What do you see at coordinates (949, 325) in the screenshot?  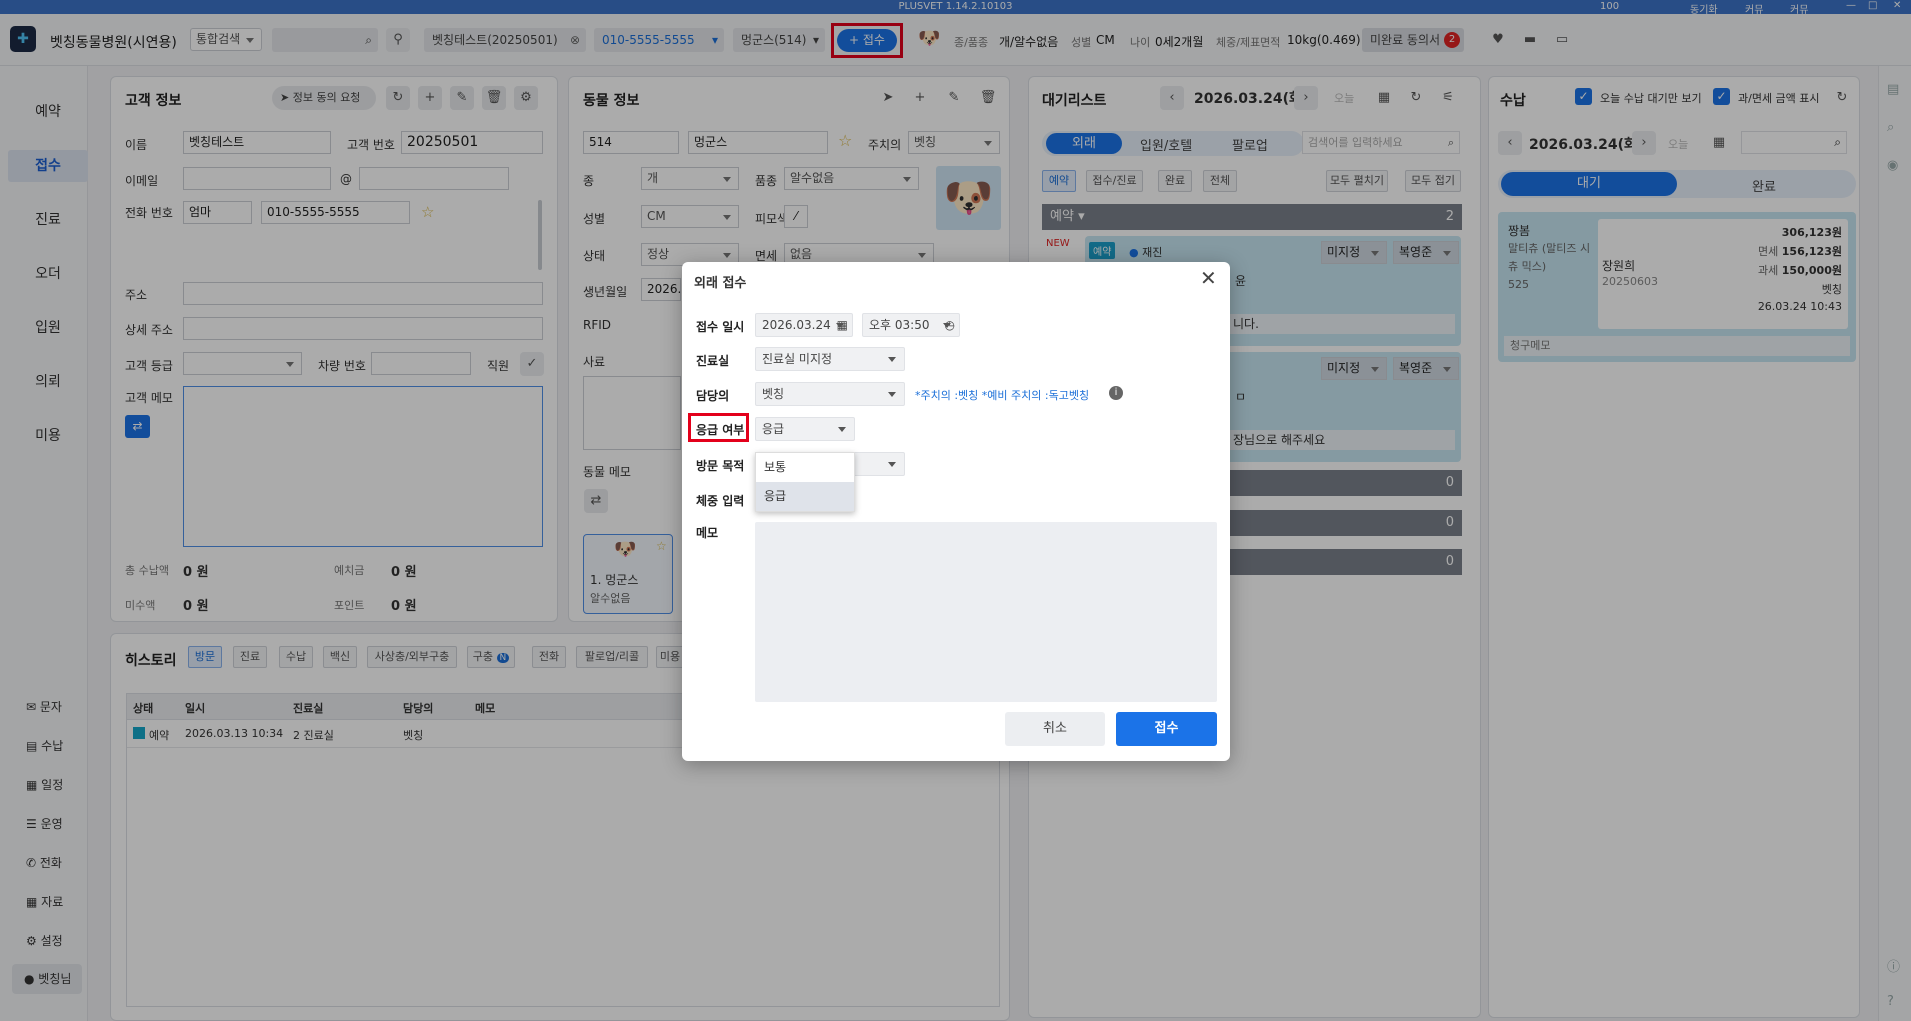 I see `clock-icon: ◷` at bounding box center [949, 325].